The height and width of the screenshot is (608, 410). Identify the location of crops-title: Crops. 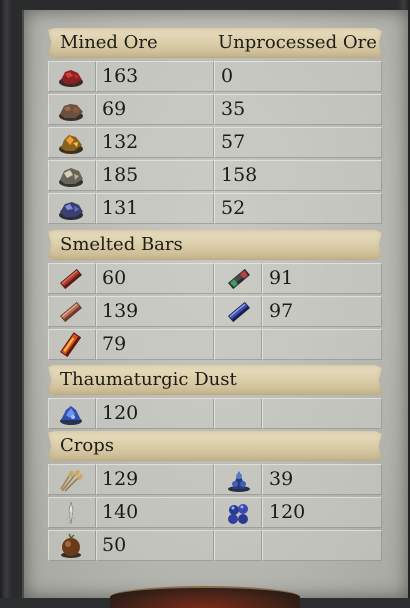
(87, 445).